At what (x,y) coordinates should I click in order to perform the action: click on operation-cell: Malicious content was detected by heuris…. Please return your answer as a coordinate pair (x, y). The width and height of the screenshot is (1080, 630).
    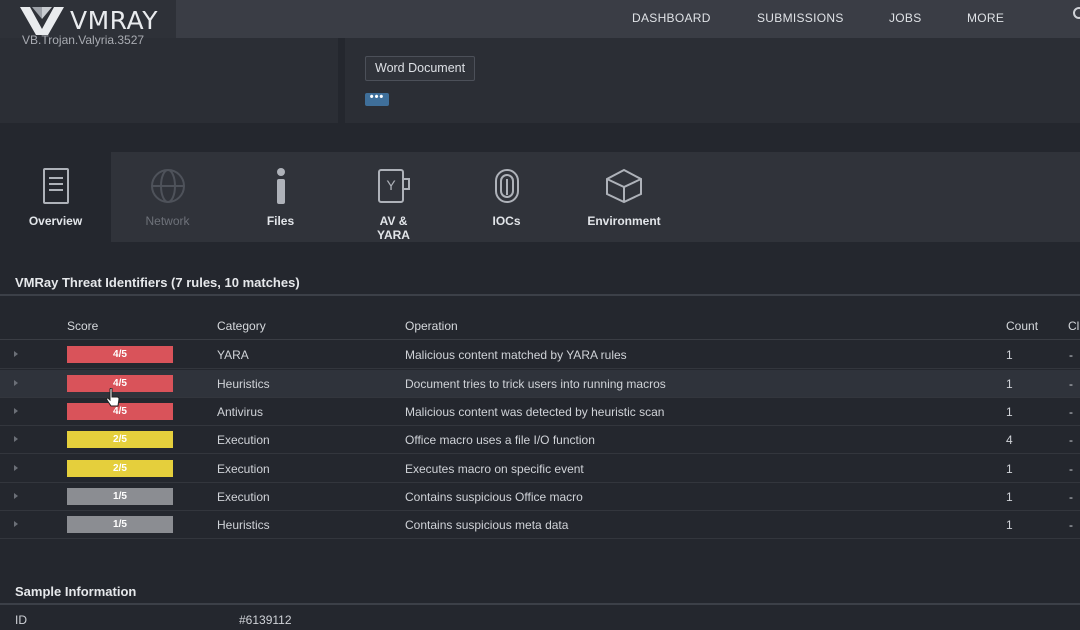
    Looking at the image, I should click on (535, 412).